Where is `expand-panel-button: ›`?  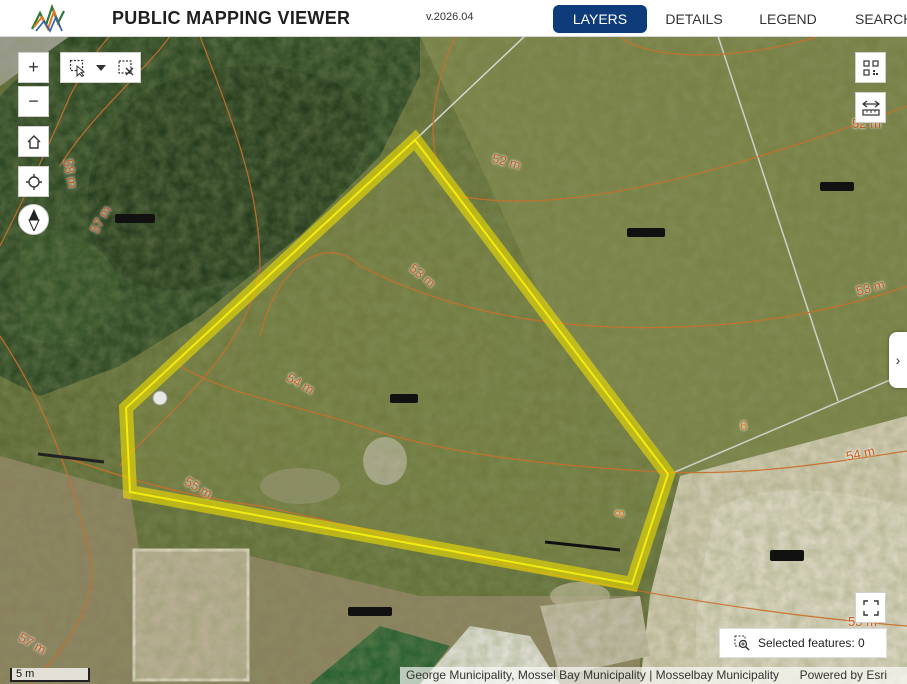
expand-panel-button: › is located at coordinates (898, 360).